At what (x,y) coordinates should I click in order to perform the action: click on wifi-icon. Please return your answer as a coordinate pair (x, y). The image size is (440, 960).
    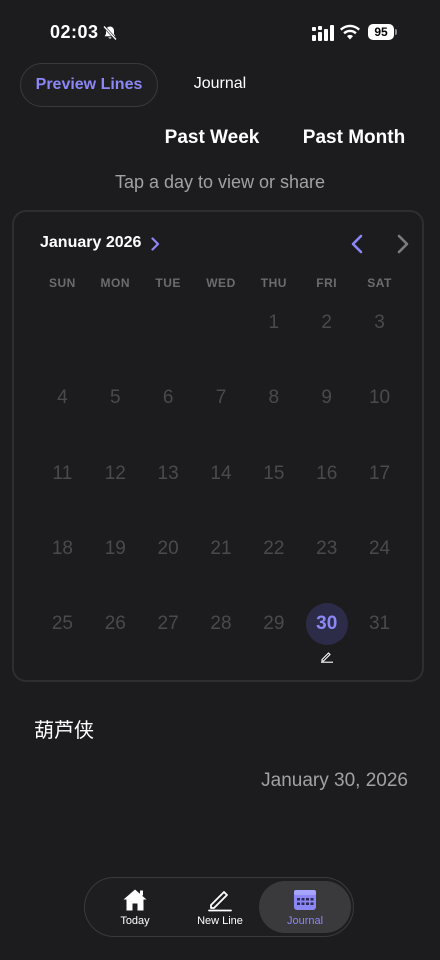
    Looking at the image, I should click on (350, 32).